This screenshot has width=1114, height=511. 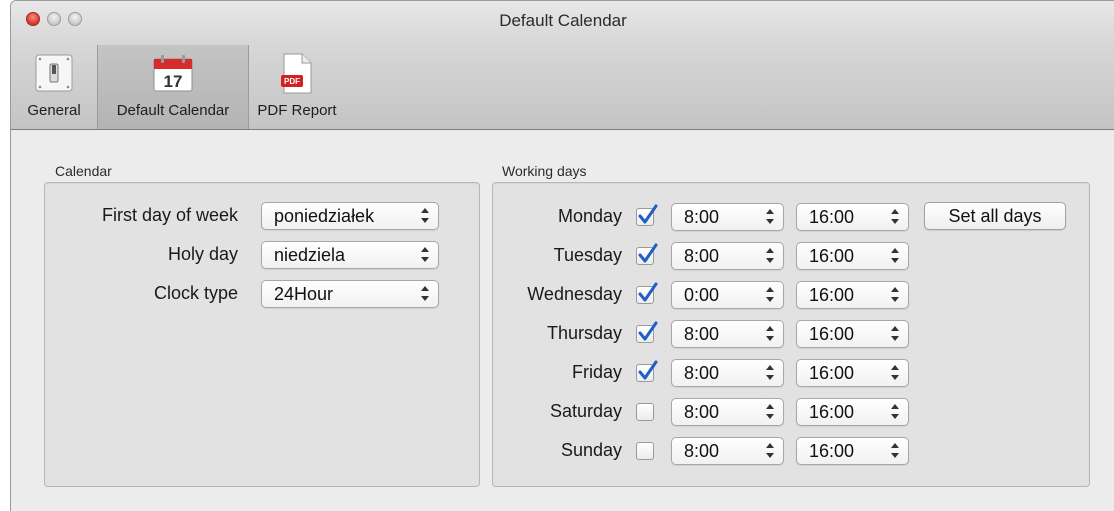 I want to click on start-time-popup: 0:00, so click(x=727, y=295).